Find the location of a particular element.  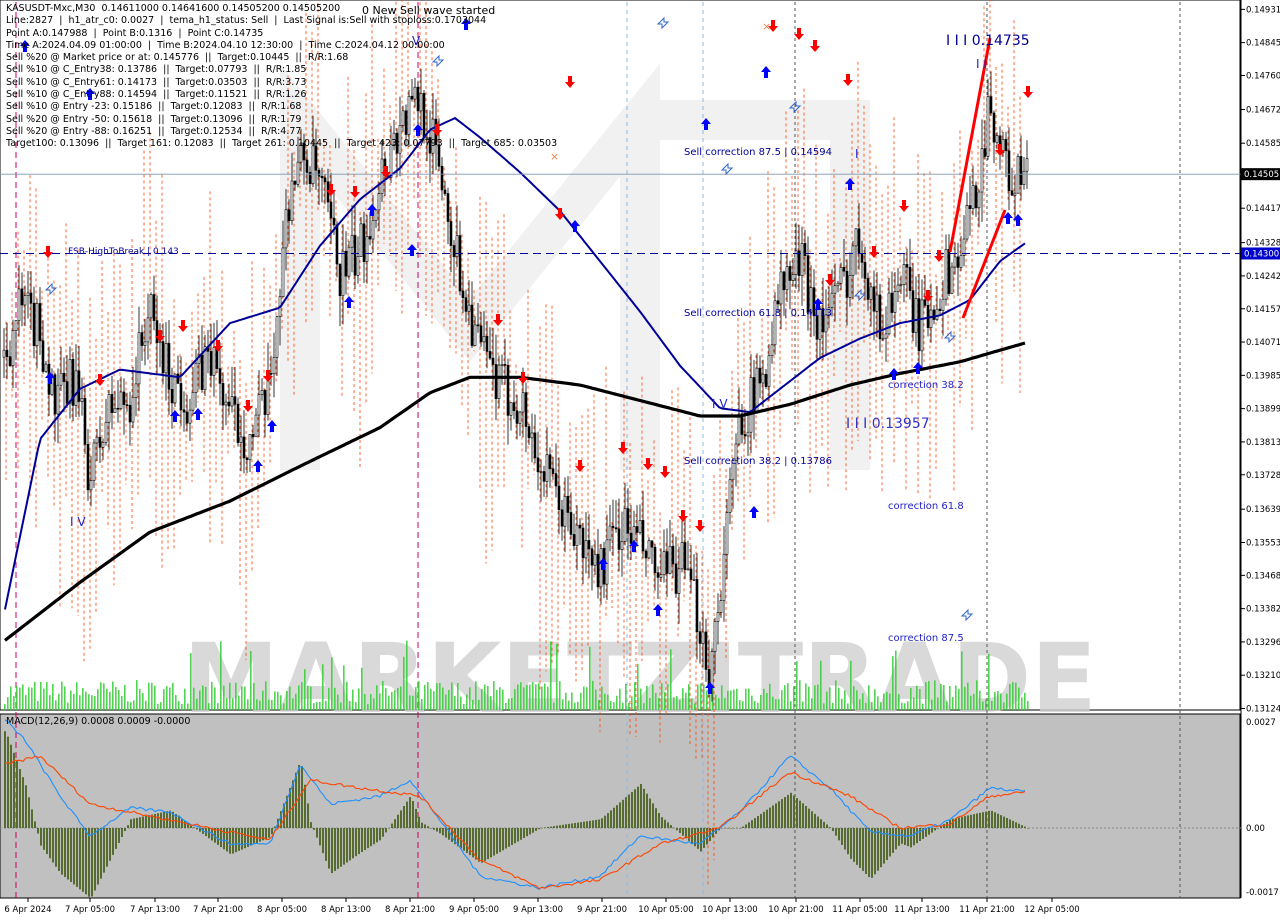

time-tick-label: 9 Apr 05:00 is located at coordinates (474, 910).